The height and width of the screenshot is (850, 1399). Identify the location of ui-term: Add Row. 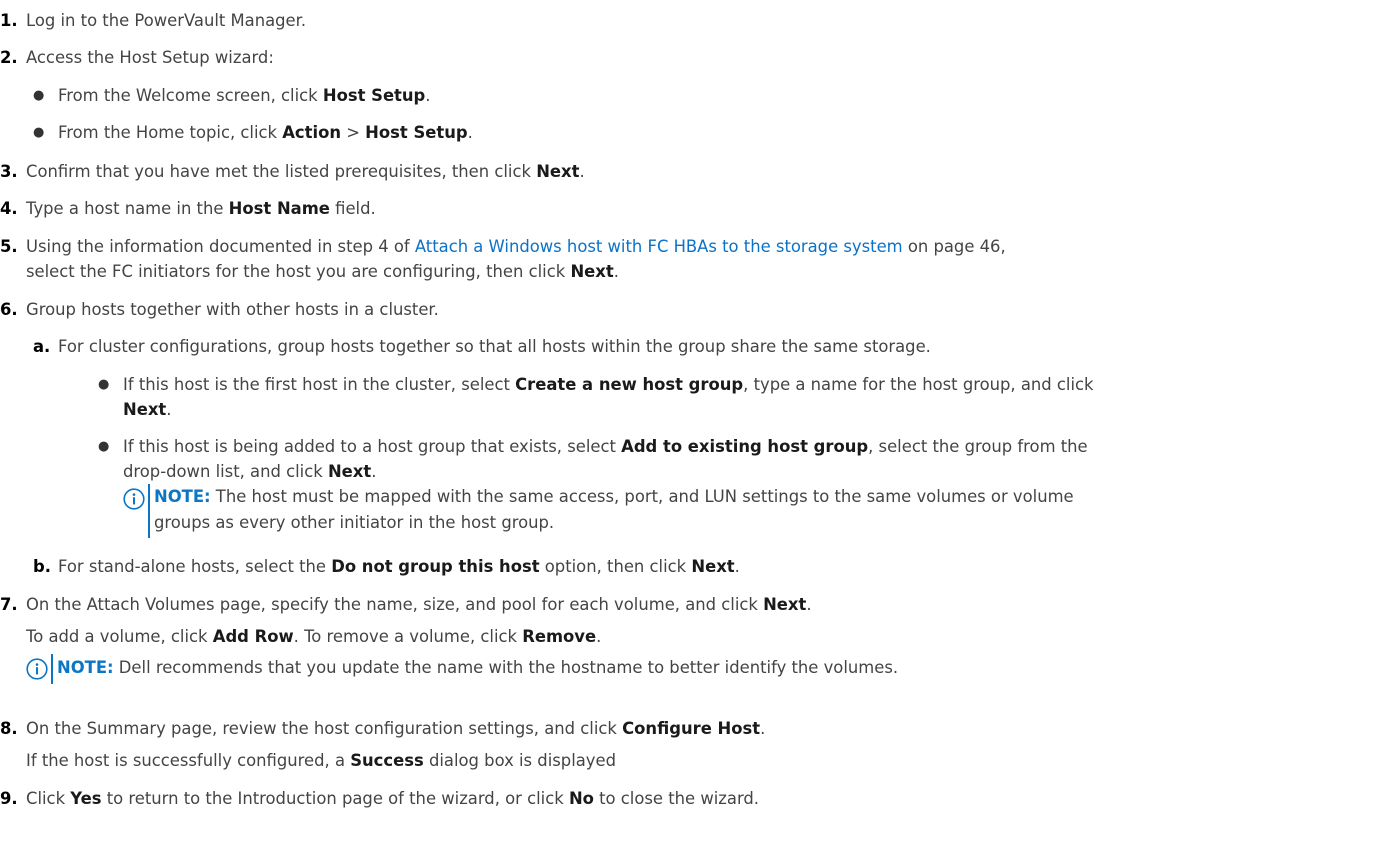
(253, 636).